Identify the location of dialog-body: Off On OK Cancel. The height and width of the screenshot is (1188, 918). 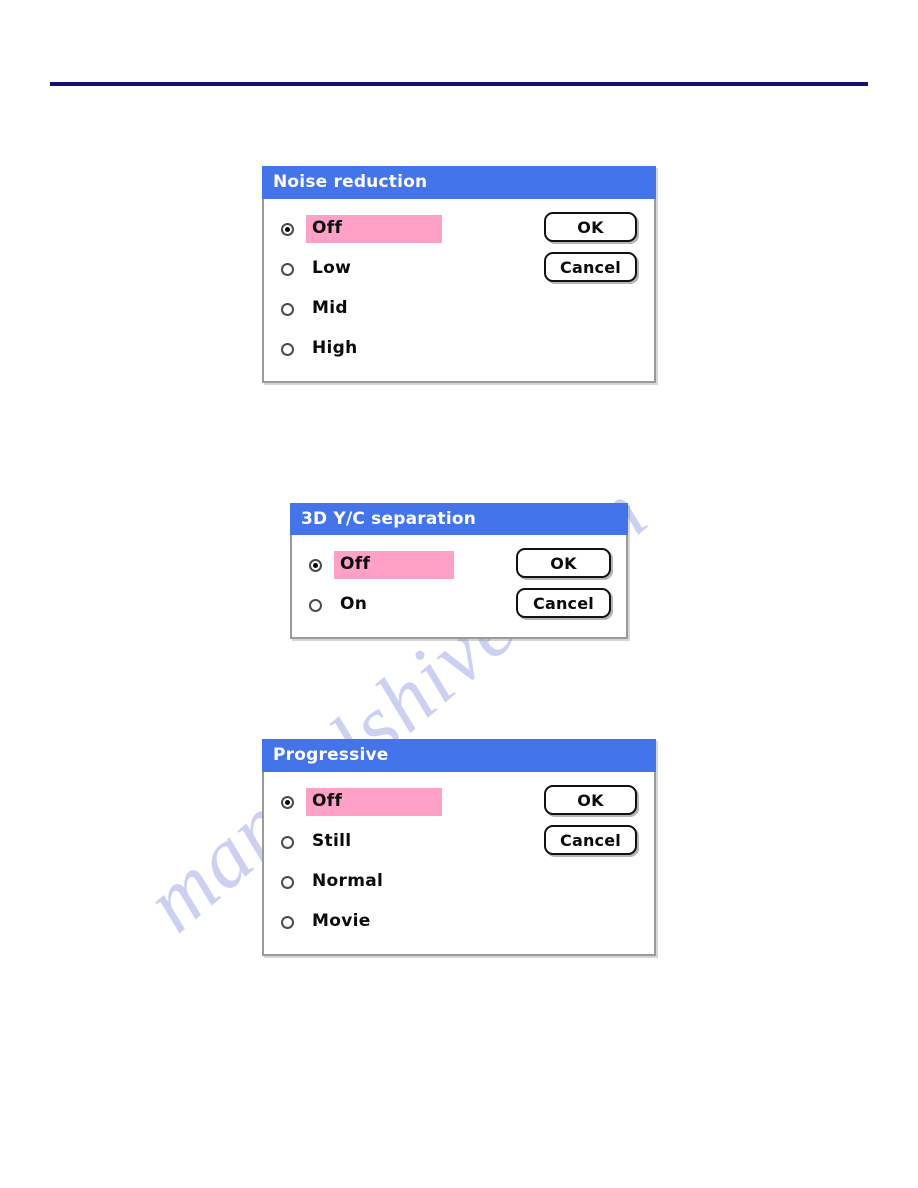
(459, 586).